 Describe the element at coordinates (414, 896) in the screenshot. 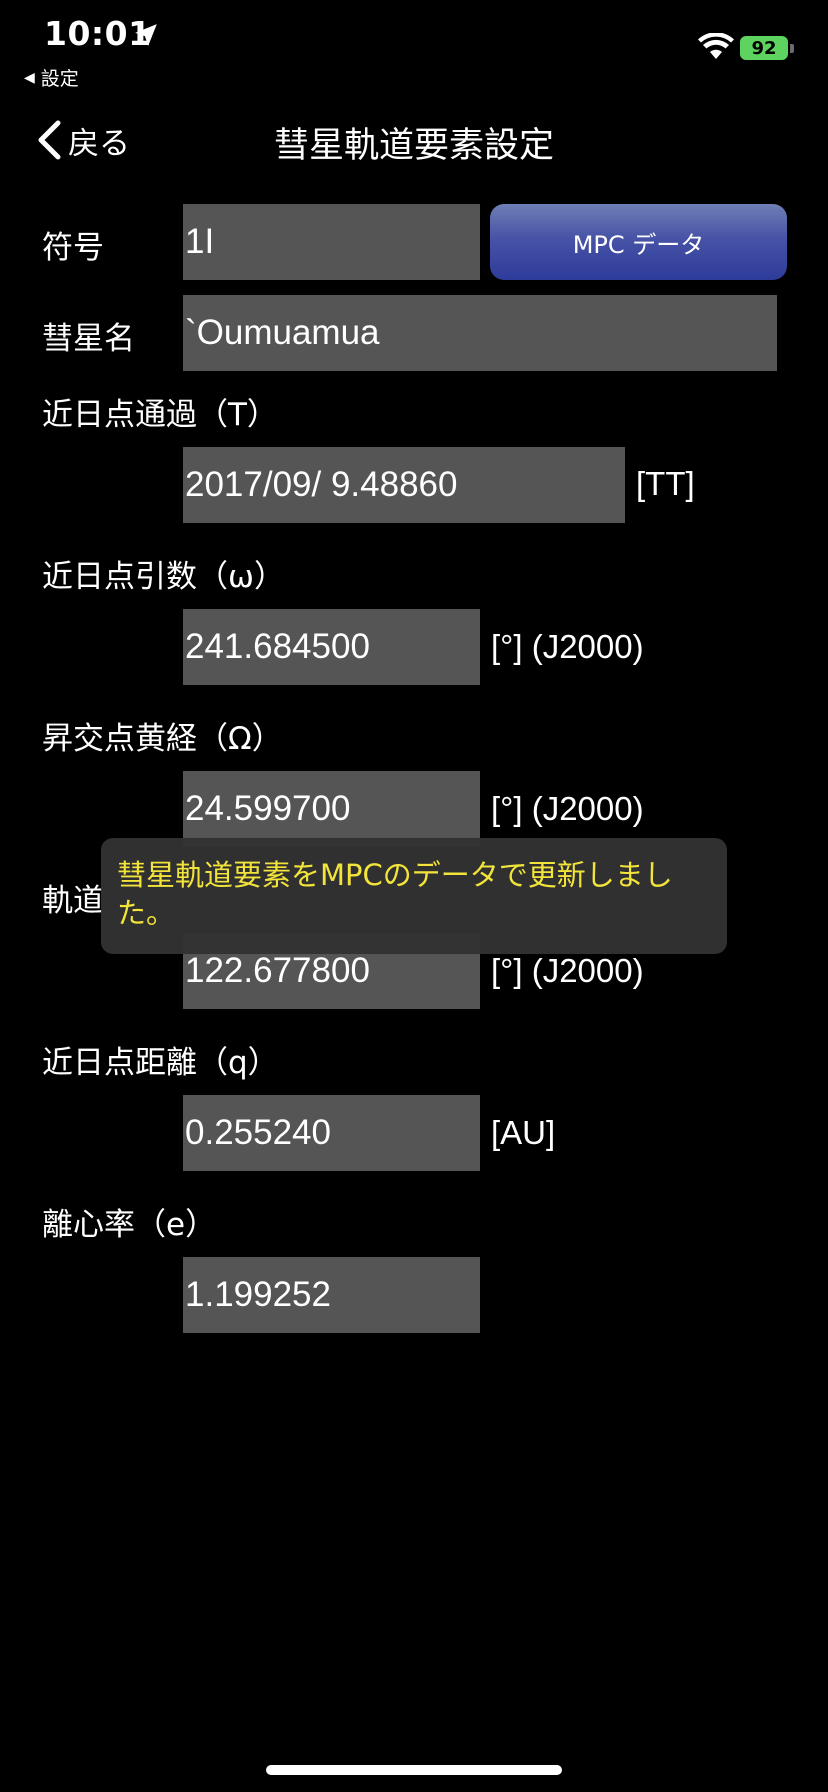

I see `toast-message: 彗星軌道要素をMPCのデータで更新しました。` at that location.